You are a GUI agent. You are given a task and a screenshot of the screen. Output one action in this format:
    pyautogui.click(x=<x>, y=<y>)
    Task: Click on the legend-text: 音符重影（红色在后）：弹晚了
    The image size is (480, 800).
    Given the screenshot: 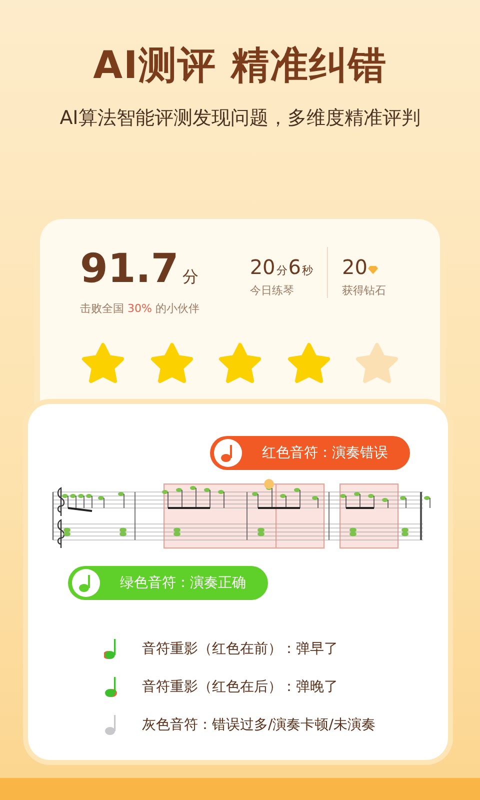 What is the action you would take?
    pyautogui.click(x=240, y=687)
    